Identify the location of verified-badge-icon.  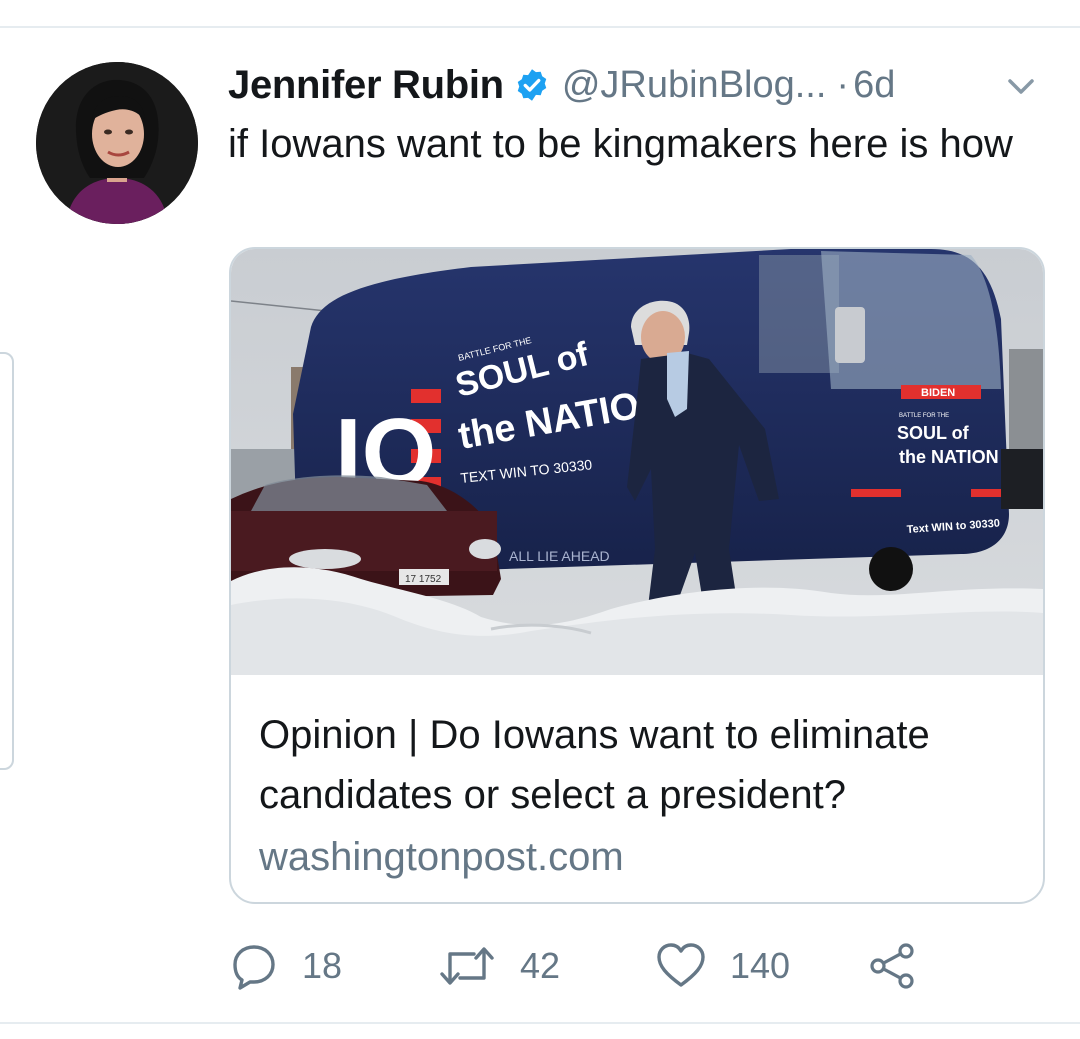
(532, 85).